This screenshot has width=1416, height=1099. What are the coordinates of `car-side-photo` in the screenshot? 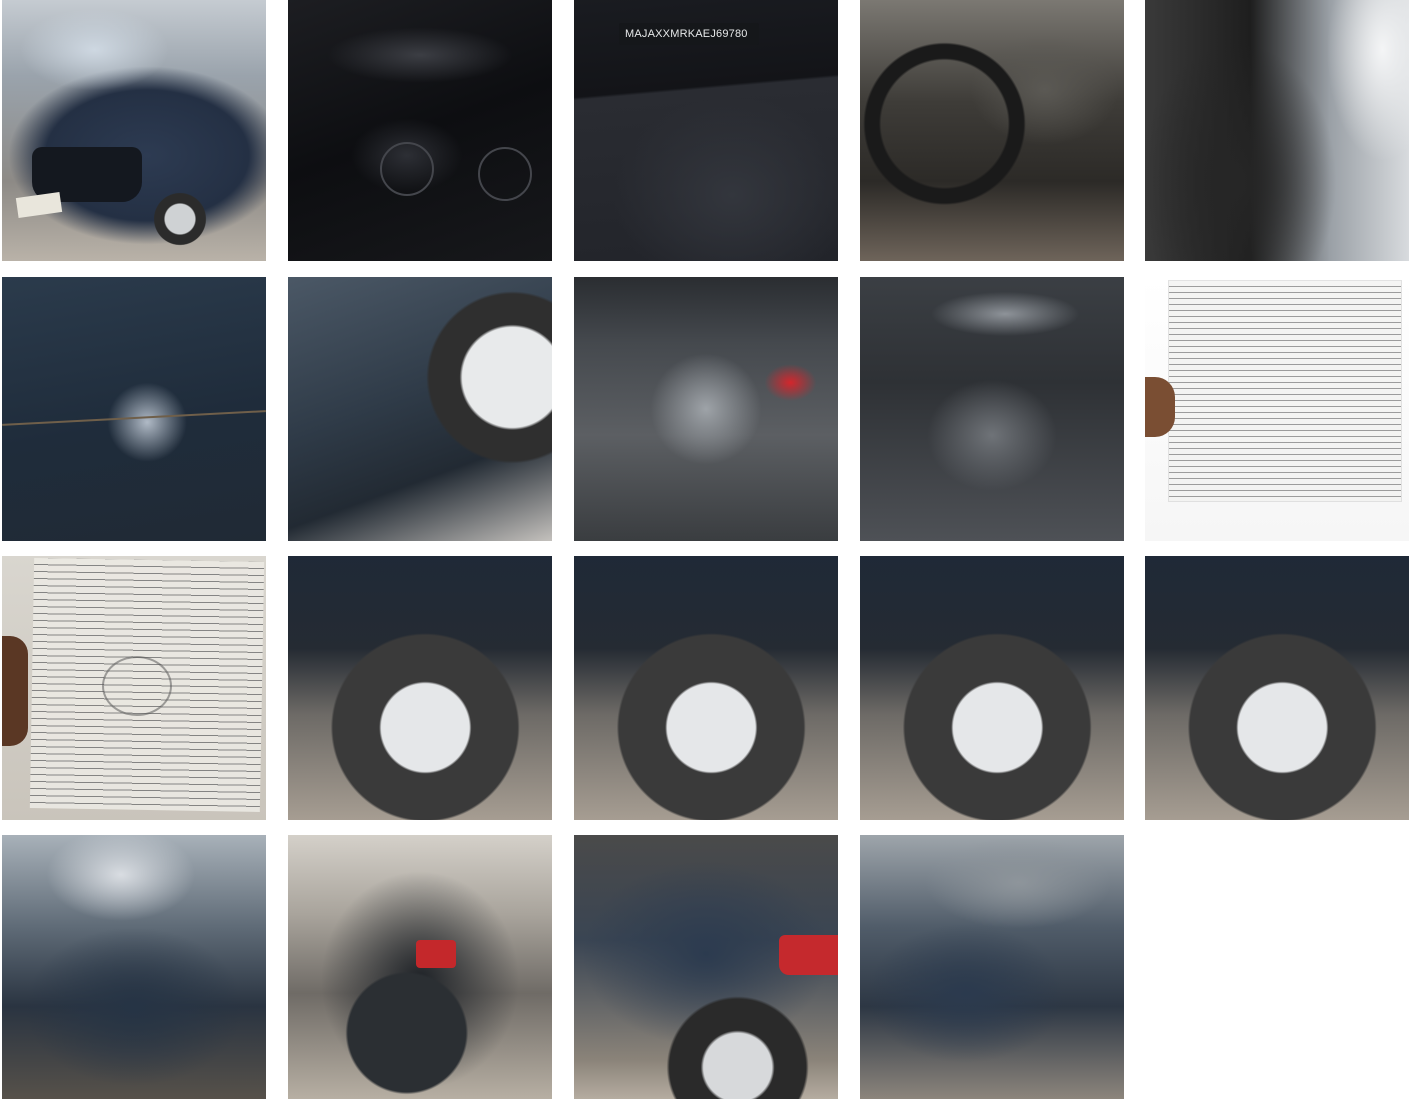 It's located at (706, 967).